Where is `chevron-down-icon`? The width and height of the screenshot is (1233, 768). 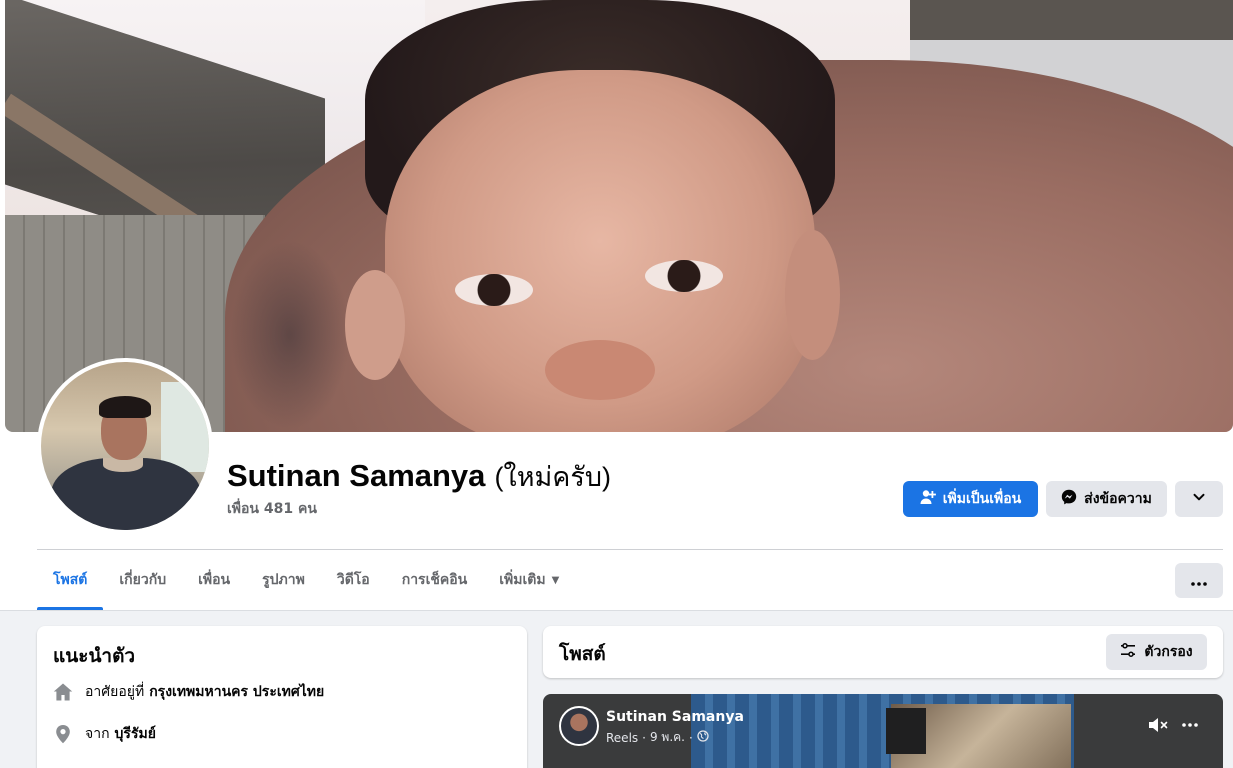 chevron-down-icon is located at coordinates (1199, 499).